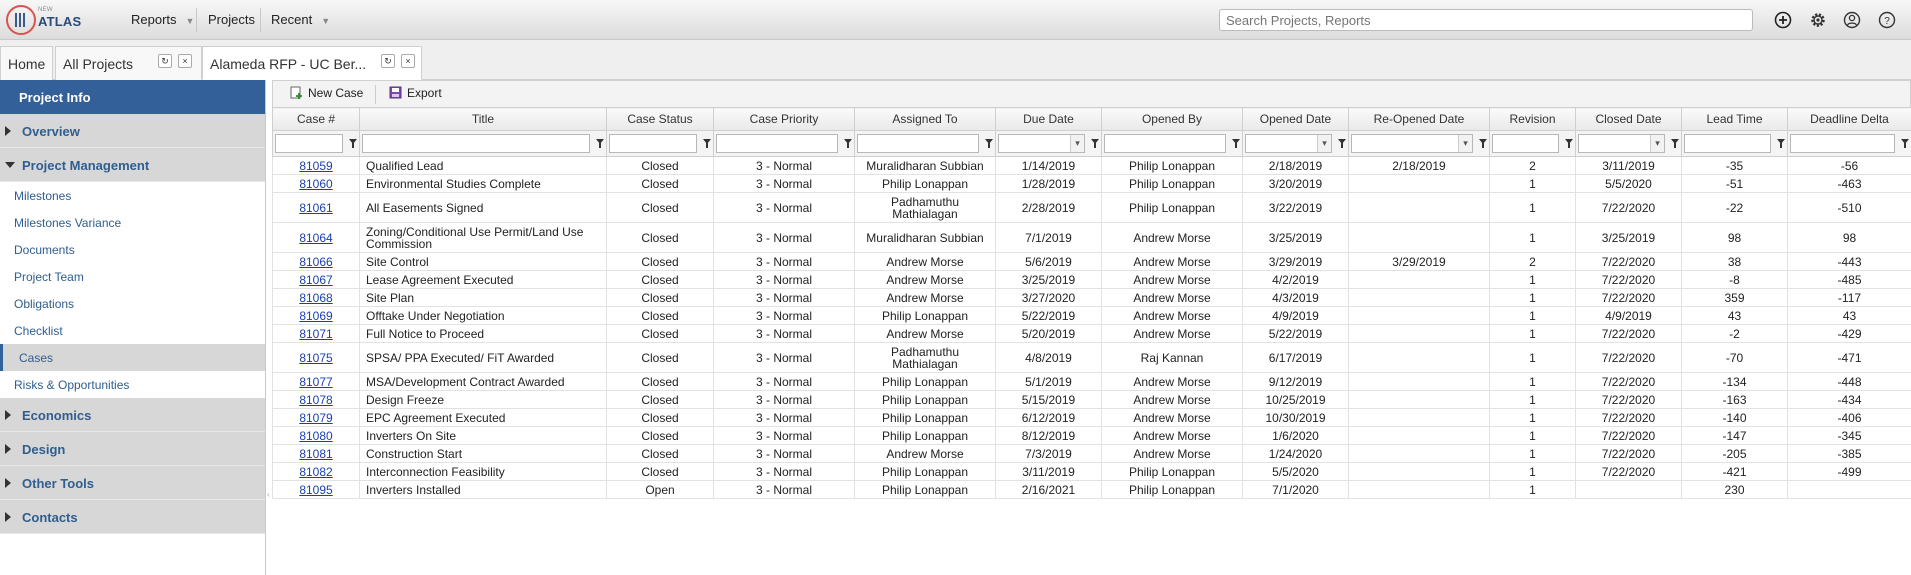  What do you see at coordinates (162, 19) in the screenshot?
I see `nav-reports: Reports ▼` at bounding box center [162, 19].